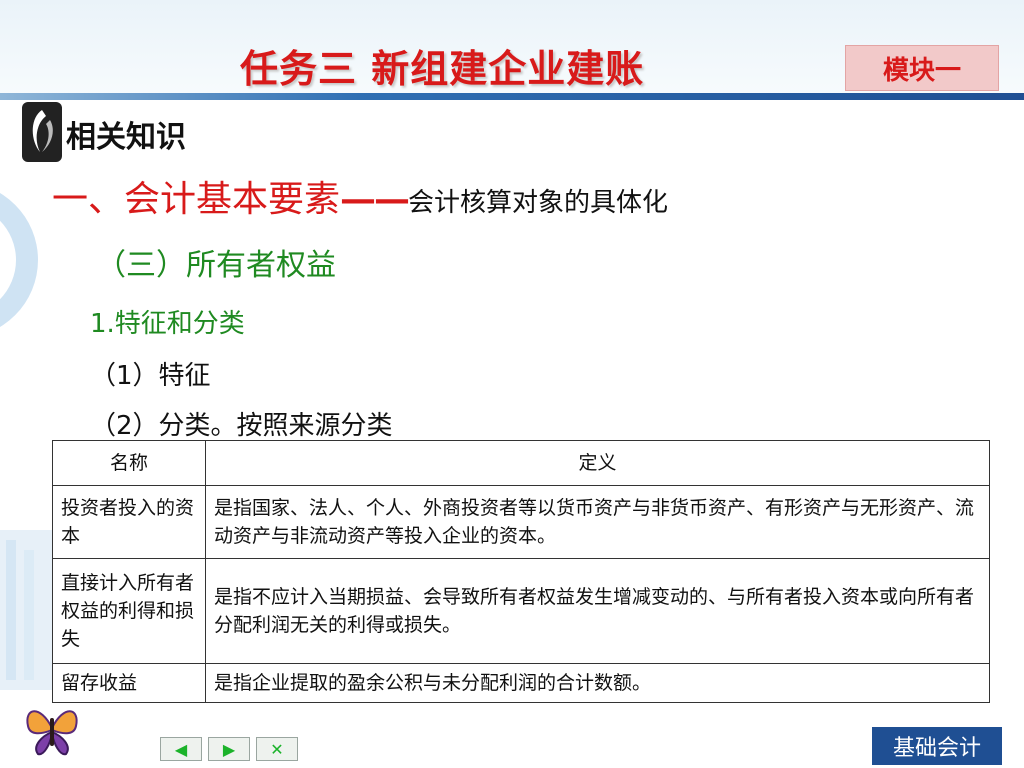  What do you see at coordinates (241, 426) in the screenshot?
I see `point-classification: （2）分类。按照来源分类` at bounding box center [241, 426].